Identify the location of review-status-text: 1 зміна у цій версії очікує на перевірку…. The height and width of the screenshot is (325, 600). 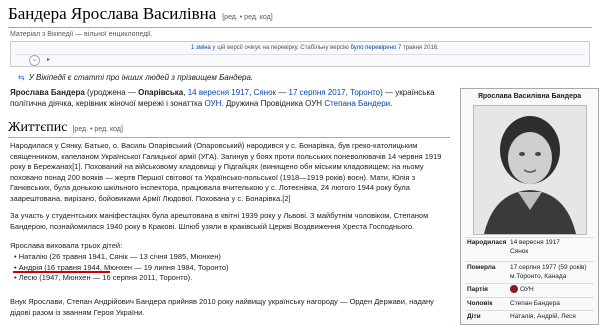
(315, 48).